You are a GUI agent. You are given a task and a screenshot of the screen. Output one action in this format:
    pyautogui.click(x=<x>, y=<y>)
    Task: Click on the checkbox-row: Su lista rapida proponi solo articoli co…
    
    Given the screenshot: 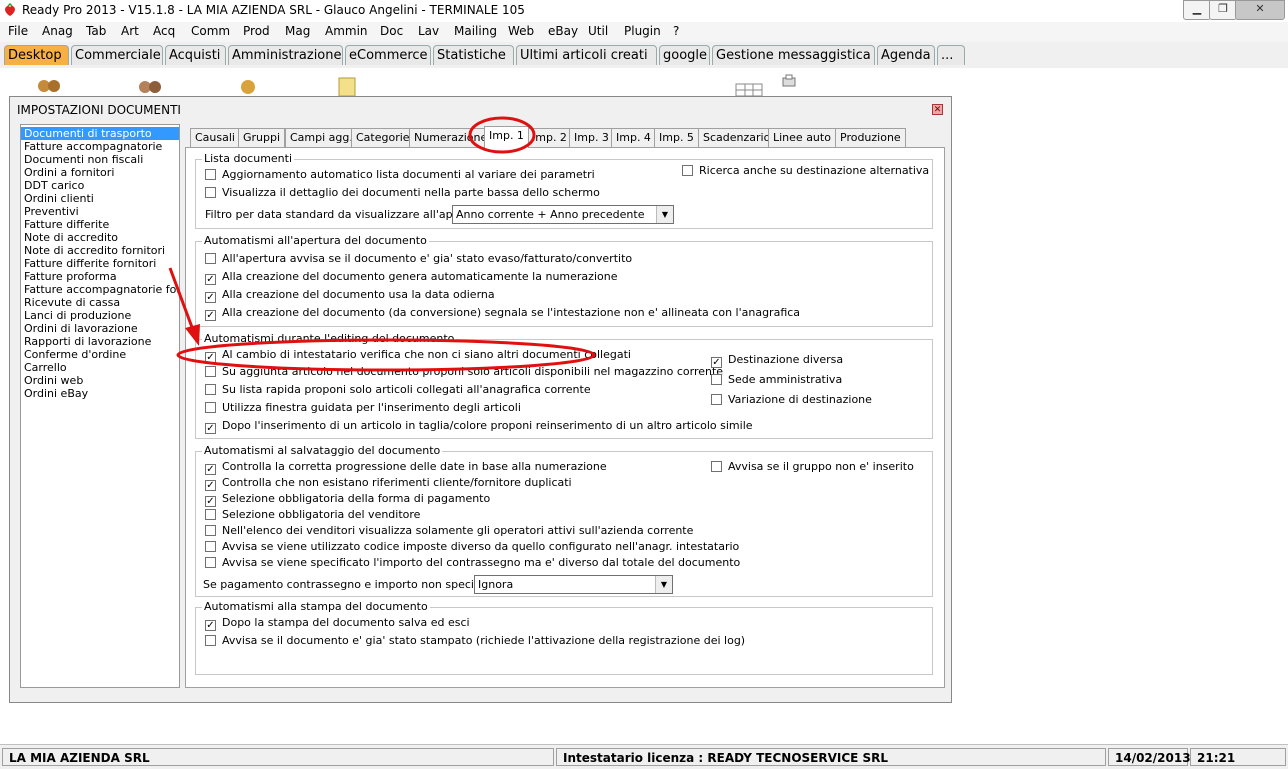 What is the action you would take?
    pyautogui.click(x=398, y=390)
    